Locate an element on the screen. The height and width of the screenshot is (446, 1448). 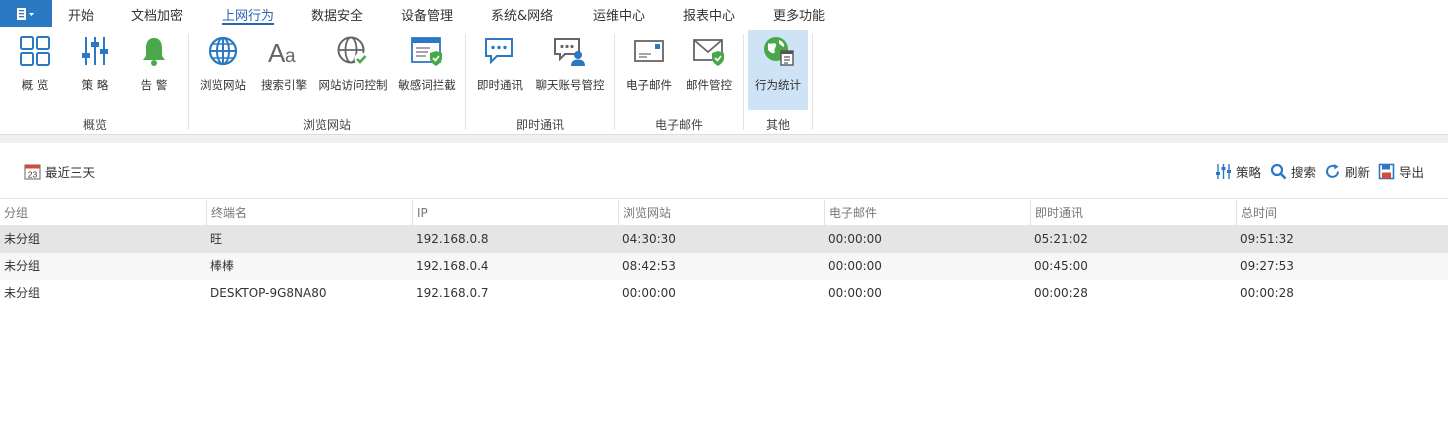
refresh-icon is located at coordinates (1332, 170).